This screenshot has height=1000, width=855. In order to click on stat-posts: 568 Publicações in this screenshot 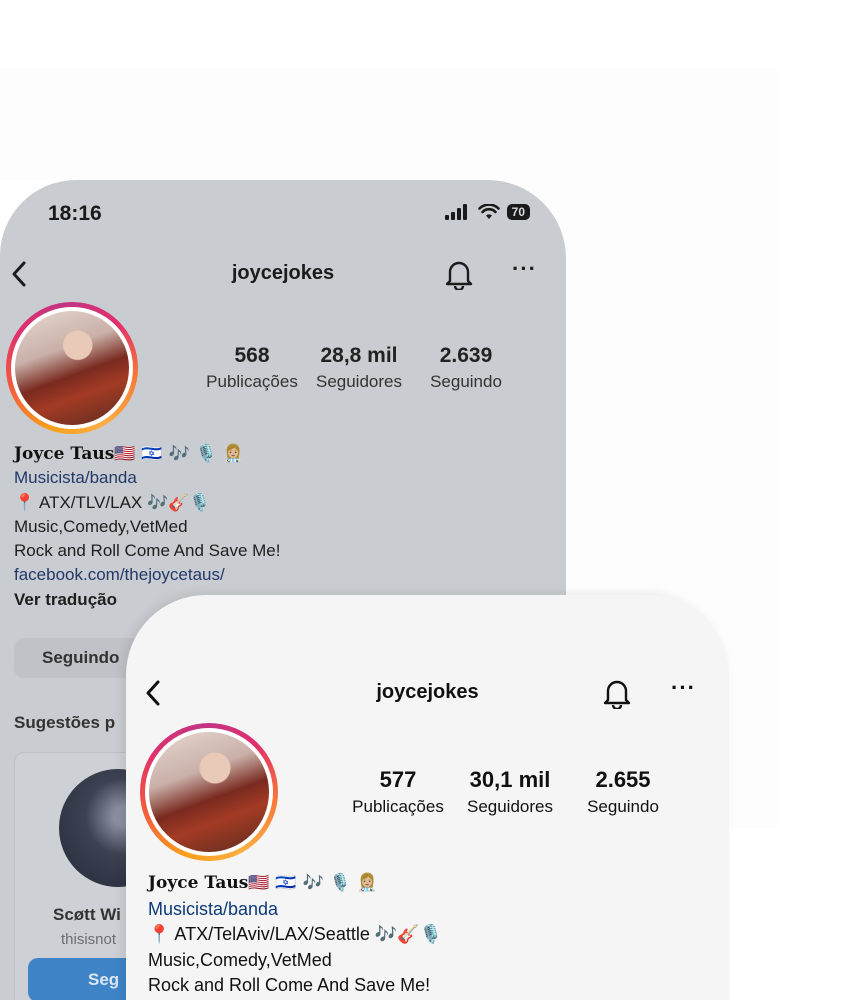, I will do `click(252, 368)`.